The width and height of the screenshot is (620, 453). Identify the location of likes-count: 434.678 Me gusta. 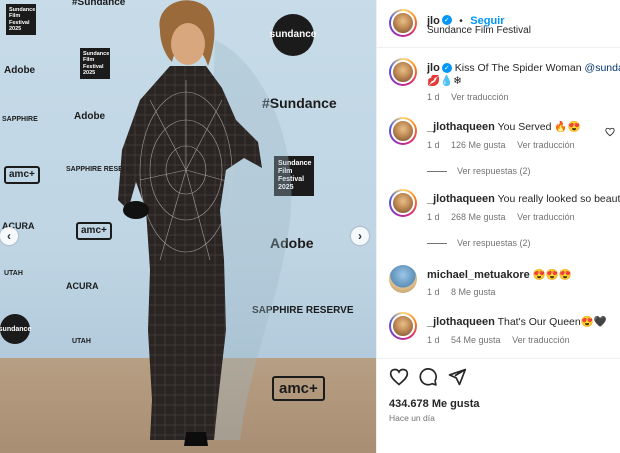
(434, 404).